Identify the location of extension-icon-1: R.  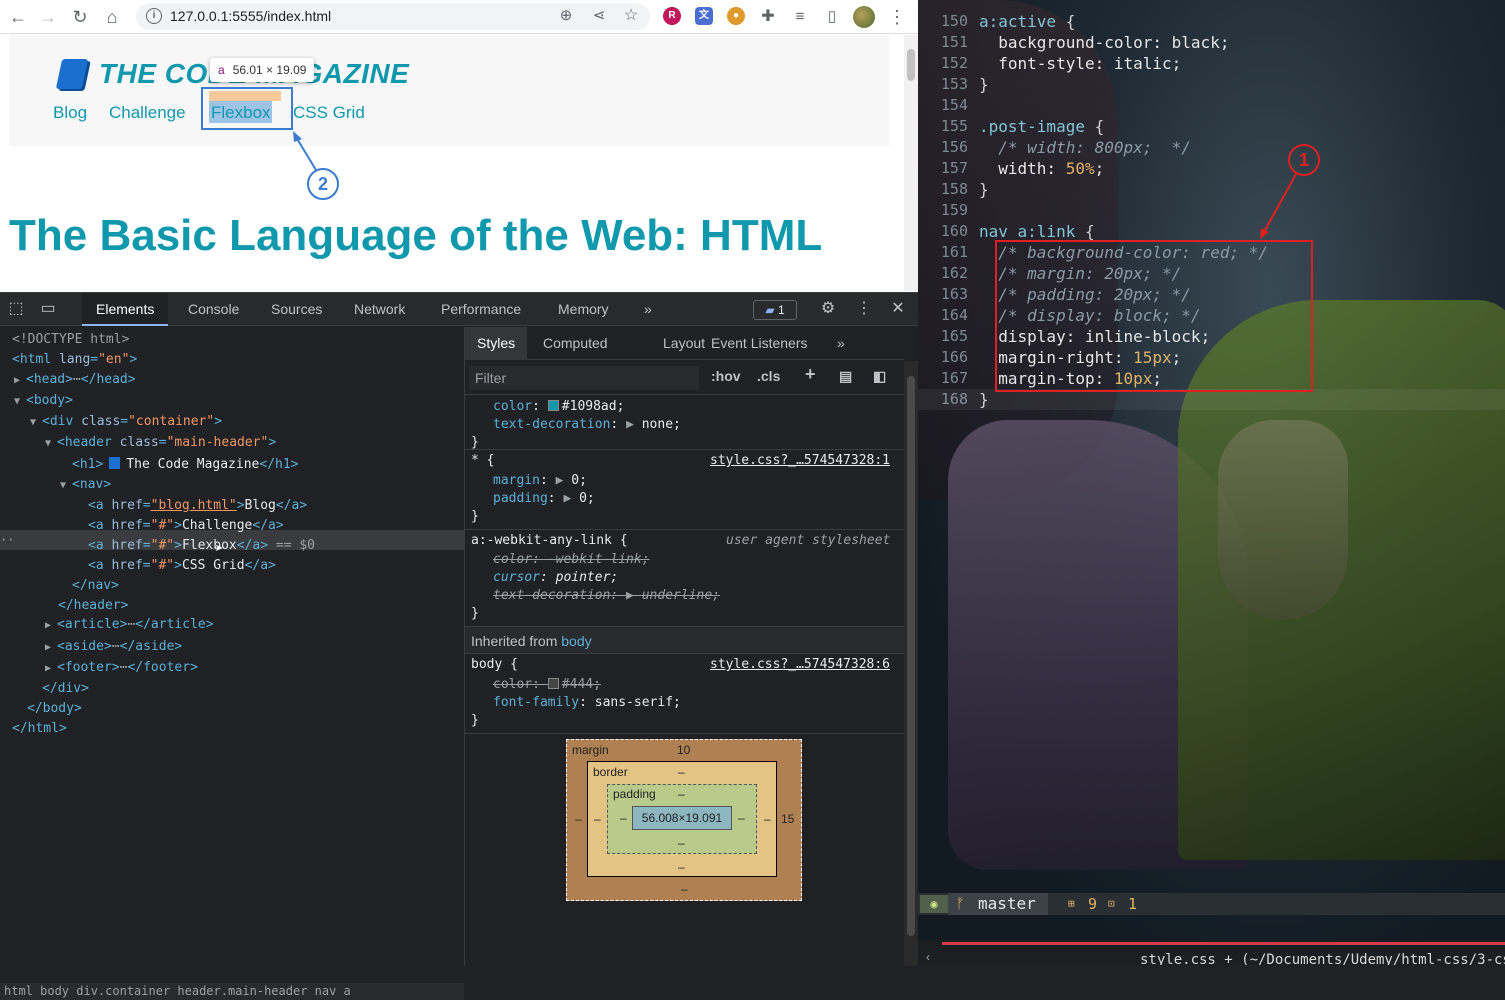
(672, 16).